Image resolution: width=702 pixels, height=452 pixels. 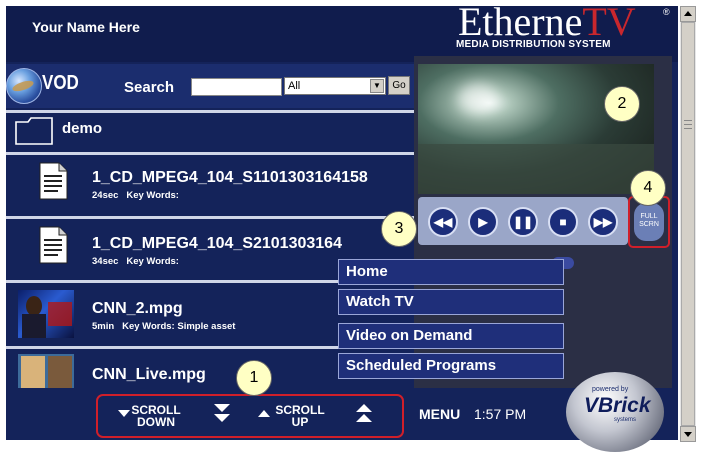 What do you see at coordinates (236, 87) in the screenshot?
I see `search-input` at bounding box center [236, 87].